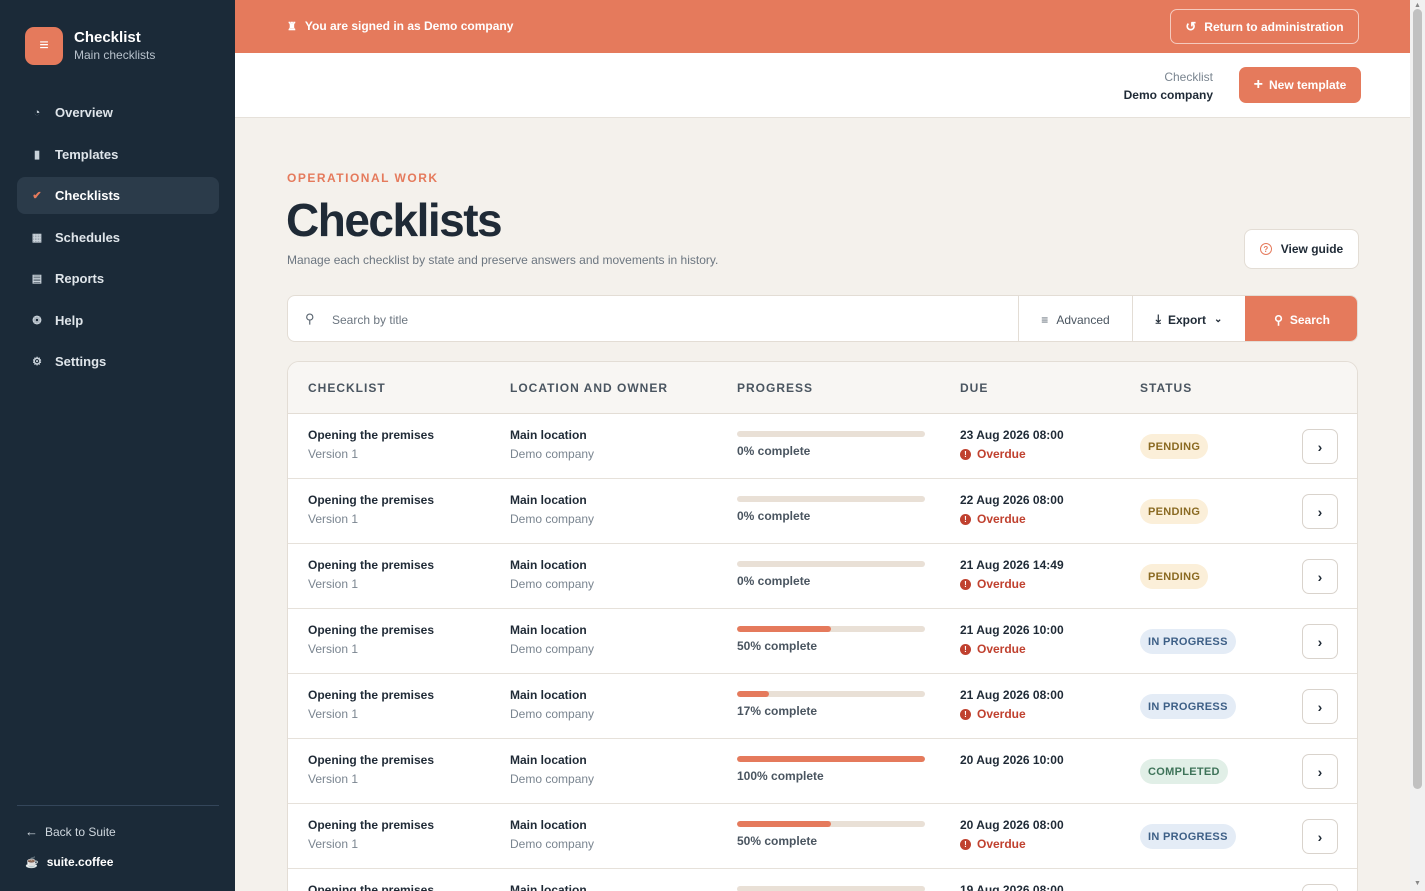 The width and height of the screenshot is (1425, 891). I want to click on view-guide-label: View guide, so click(1312, 249).